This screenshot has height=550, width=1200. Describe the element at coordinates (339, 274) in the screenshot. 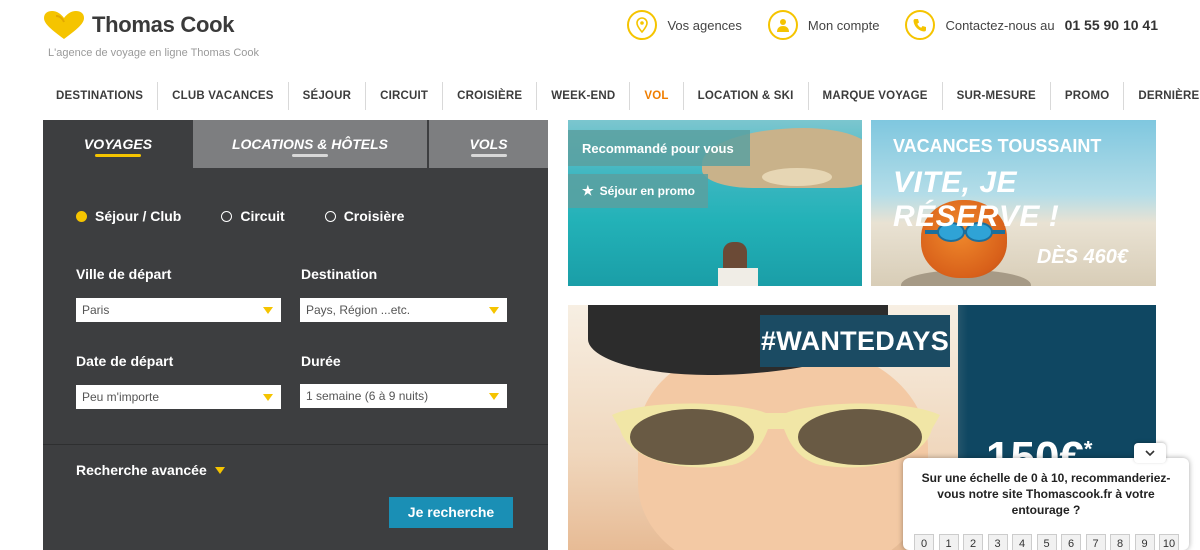

I see `destination-label: Destination` at that location.